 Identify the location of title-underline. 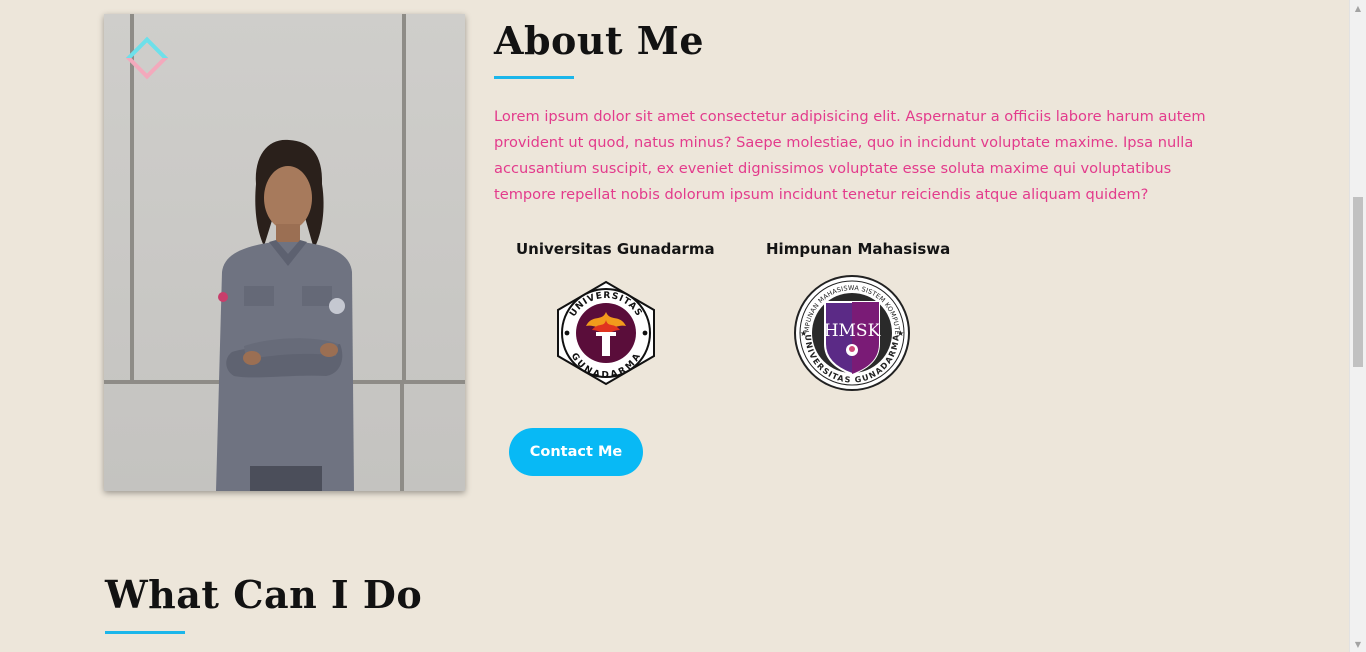
(534, 77).